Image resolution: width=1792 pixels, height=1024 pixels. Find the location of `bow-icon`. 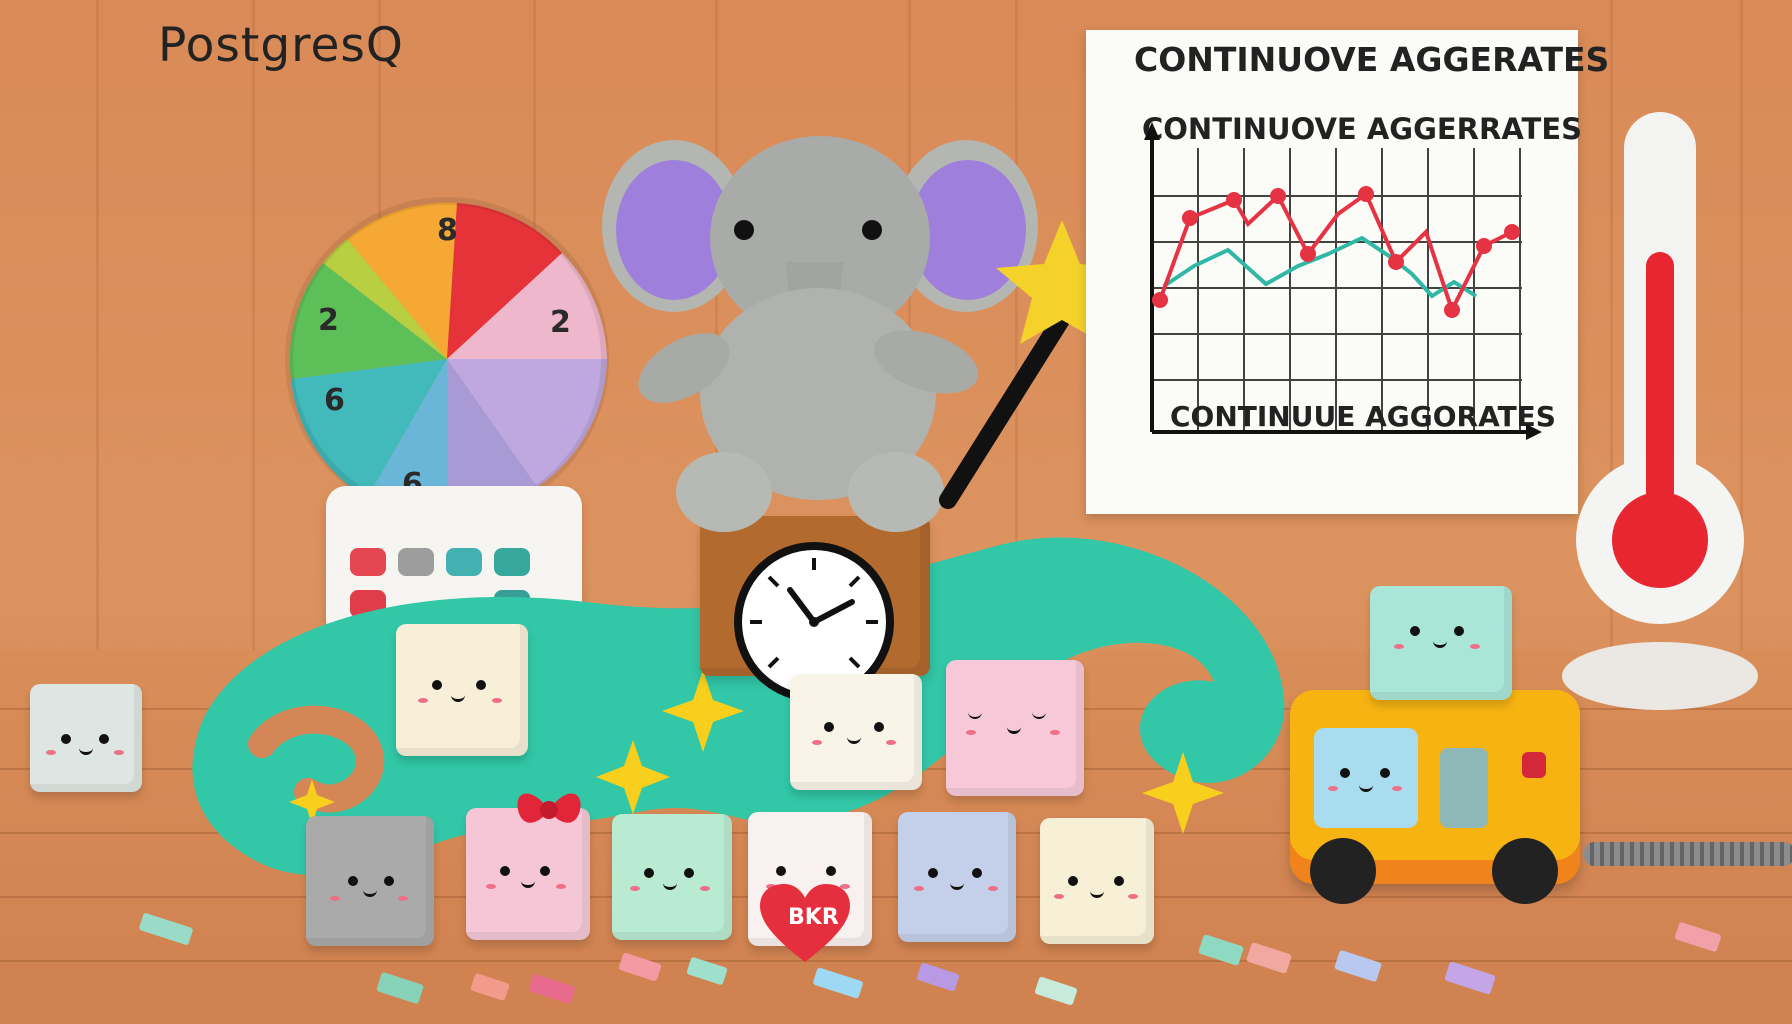

bow-icon is located at coordinates (549, 808).